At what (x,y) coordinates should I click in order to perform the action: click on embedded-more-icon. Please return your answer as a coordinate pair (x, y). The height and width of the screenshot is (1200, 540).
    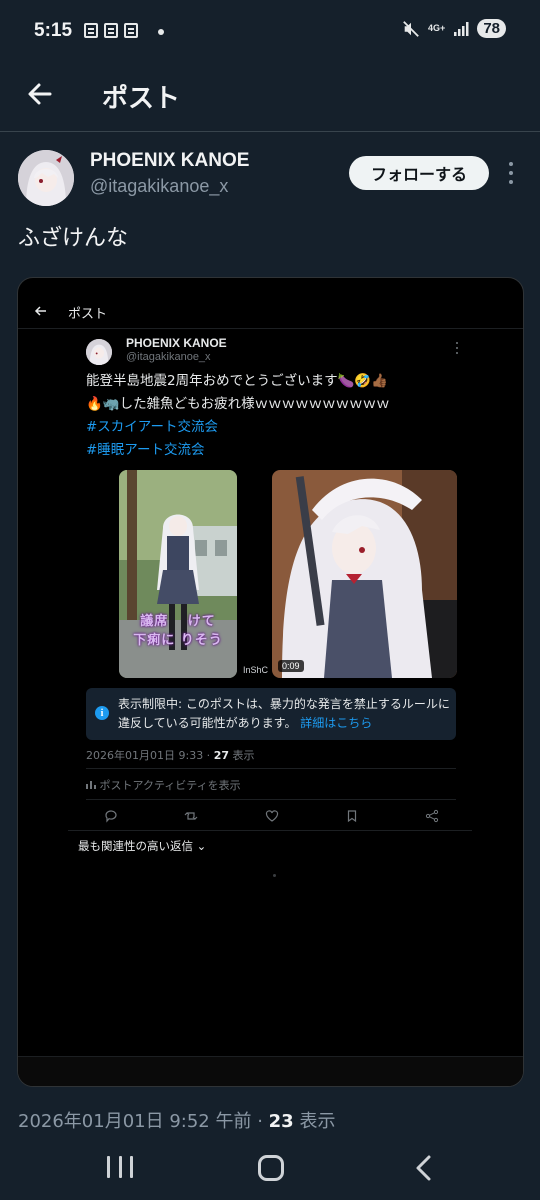
    Looking at the image, I should click on (458, 348).